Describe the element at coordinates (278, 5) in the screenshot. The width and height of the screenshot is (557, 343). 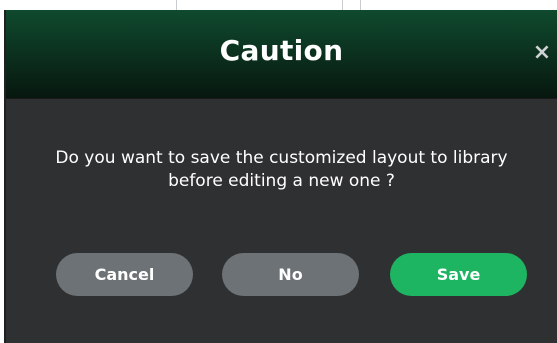
I see `background-strip` at that location.